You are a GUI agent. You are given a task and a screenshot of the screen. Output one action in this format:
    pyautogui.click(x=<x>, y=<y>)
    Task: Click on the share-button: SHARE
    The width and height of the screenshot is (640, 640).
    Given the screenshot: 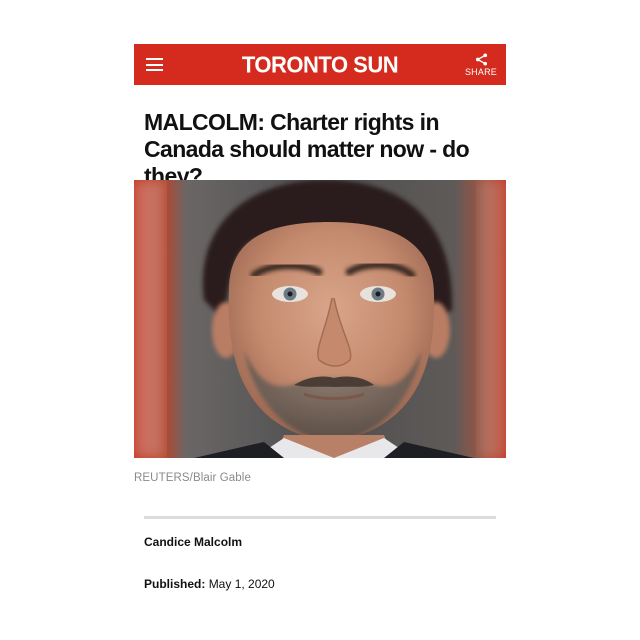 What is the action you would take?
    pyautogui.click(x=481, y=64)
    